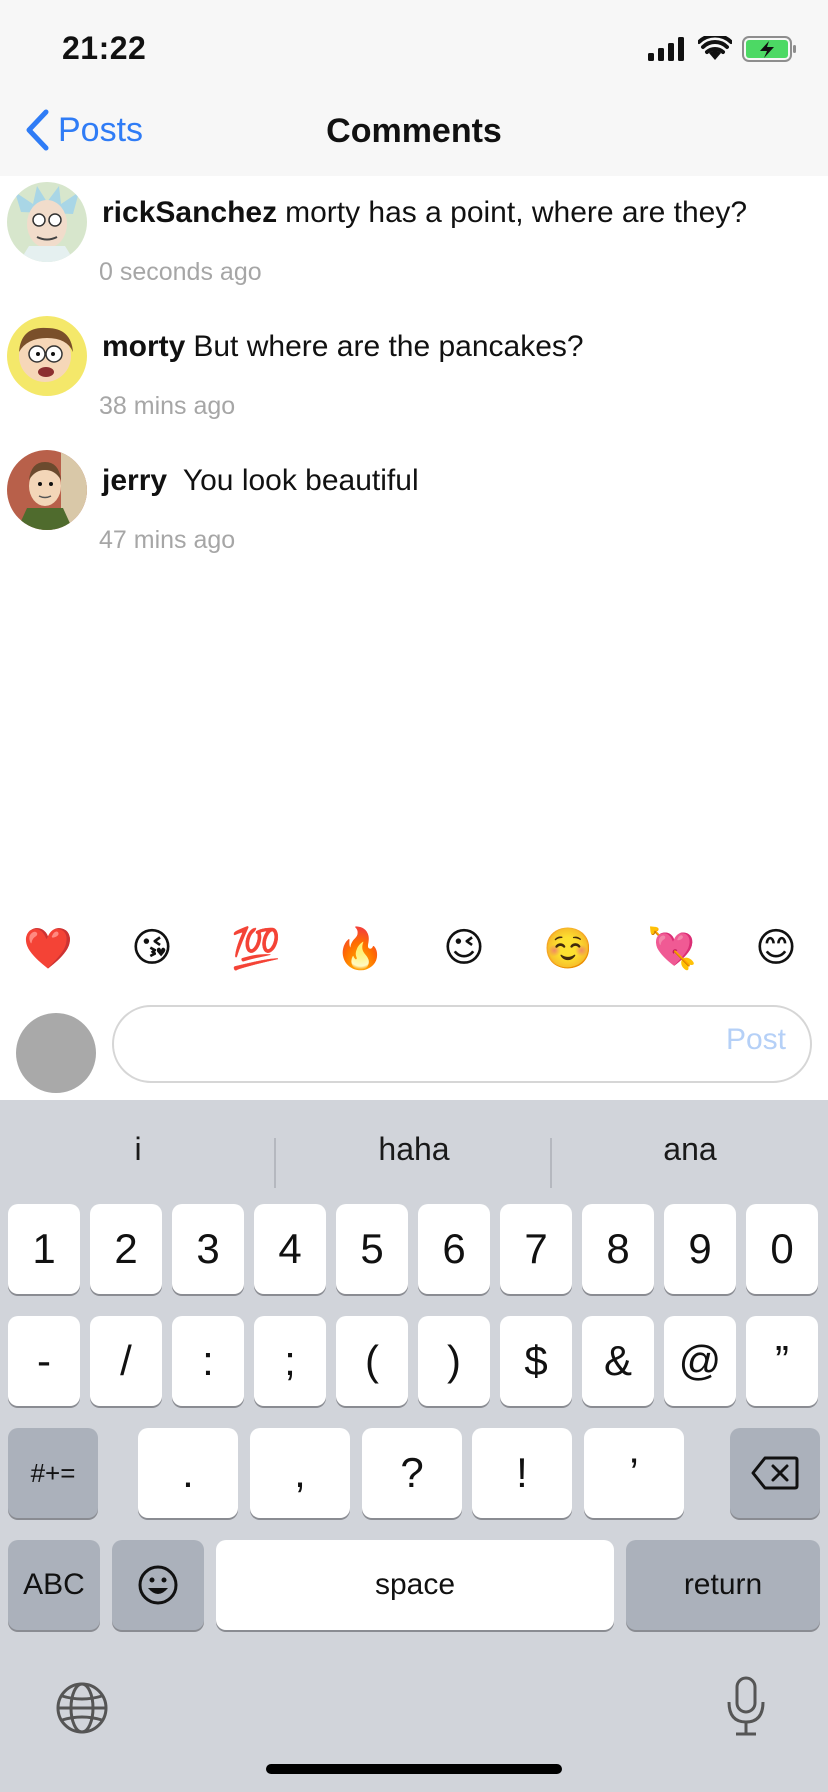  I want to click on suggestion-bar: i haha ana, so click(414, 1153).